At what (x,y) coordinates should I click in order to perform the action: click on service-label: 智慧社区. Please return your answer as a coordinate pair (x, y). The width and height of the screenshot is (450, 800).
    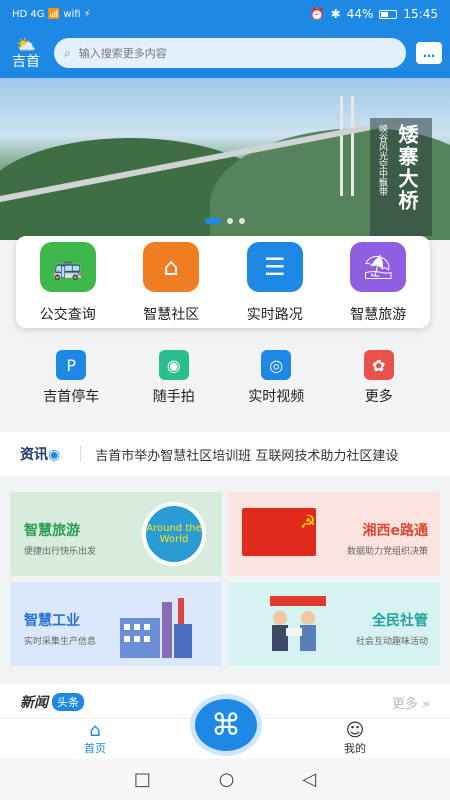
    Looking at the image, I should click on (171, 315).